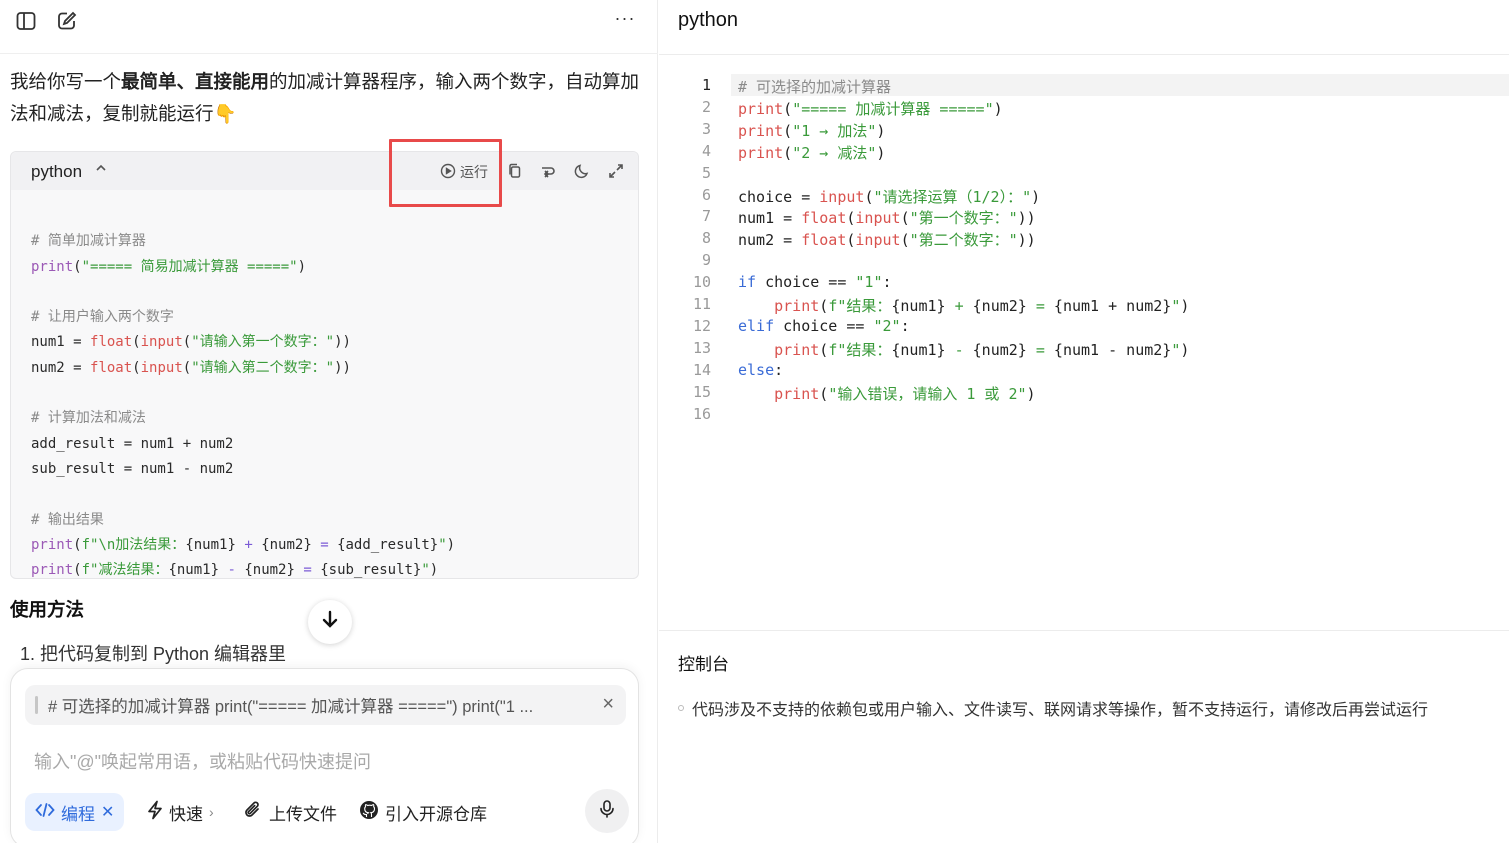 This screenshot has width=1509, height=843. Describe the element at coordinates (701, 392) in the screenshot. I see `line-number: 15` at that location.